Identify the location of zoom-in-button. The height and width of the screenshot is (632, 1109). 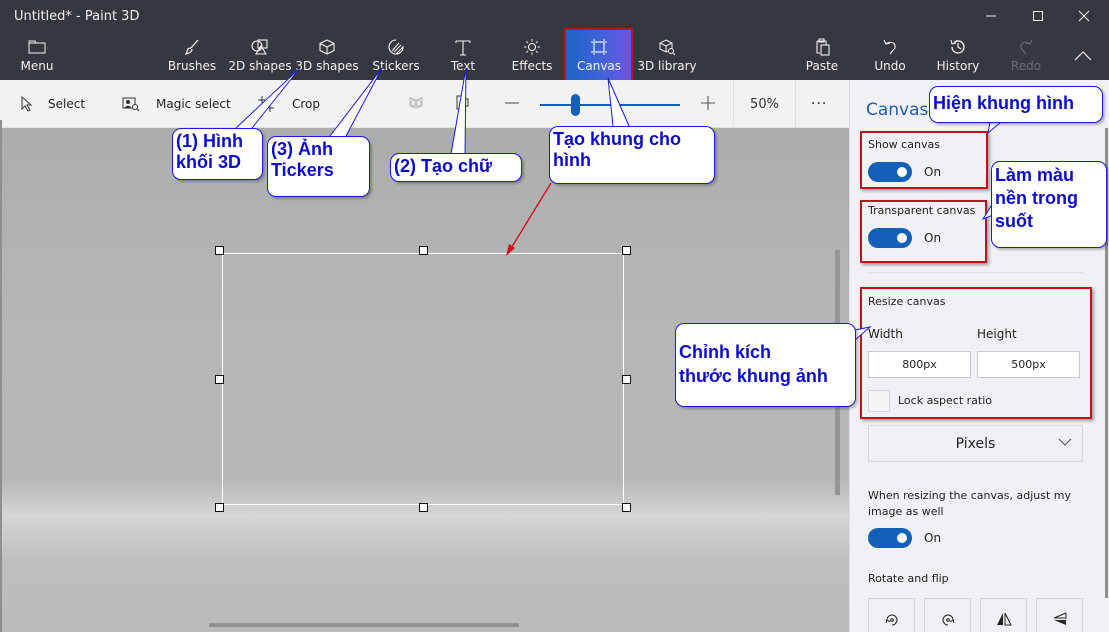
(708, 104).